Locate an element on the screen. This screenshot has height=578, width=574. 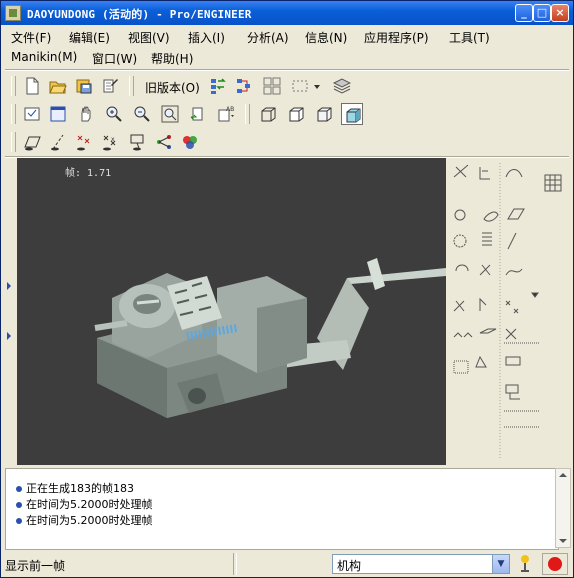
model-tree-icon is located at coordinates (244, 86).